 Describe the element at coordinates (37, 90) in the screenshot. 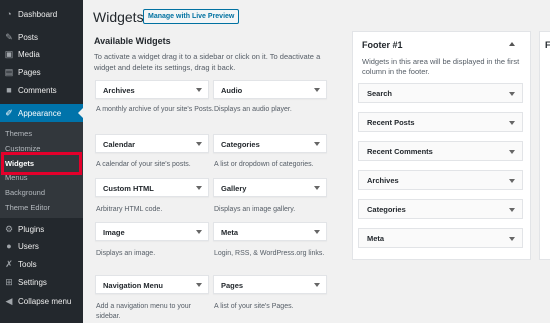

I see `menu-comments-label: Comments` at that location.